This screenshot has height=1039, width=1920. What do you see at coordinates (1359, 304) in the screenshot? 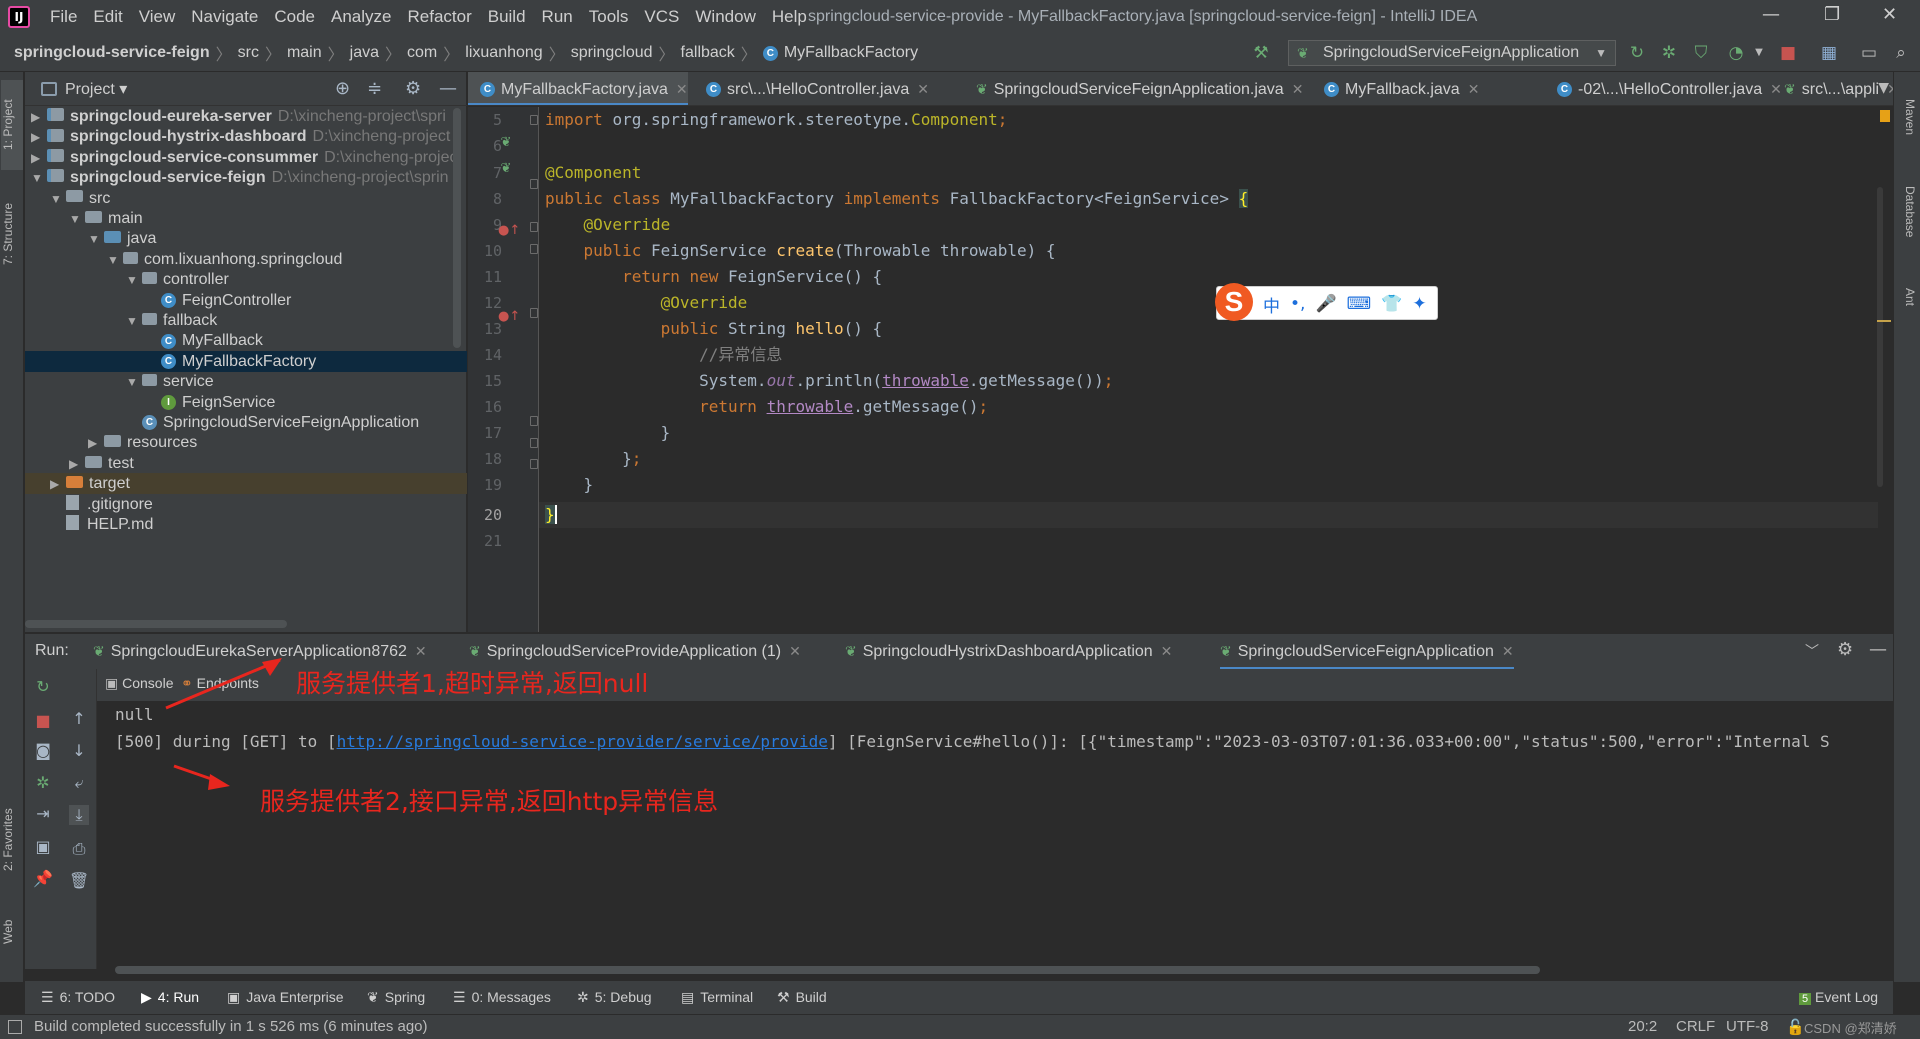
I see `keyboard-icon: ⌨` at bounding box center [1359, 304].